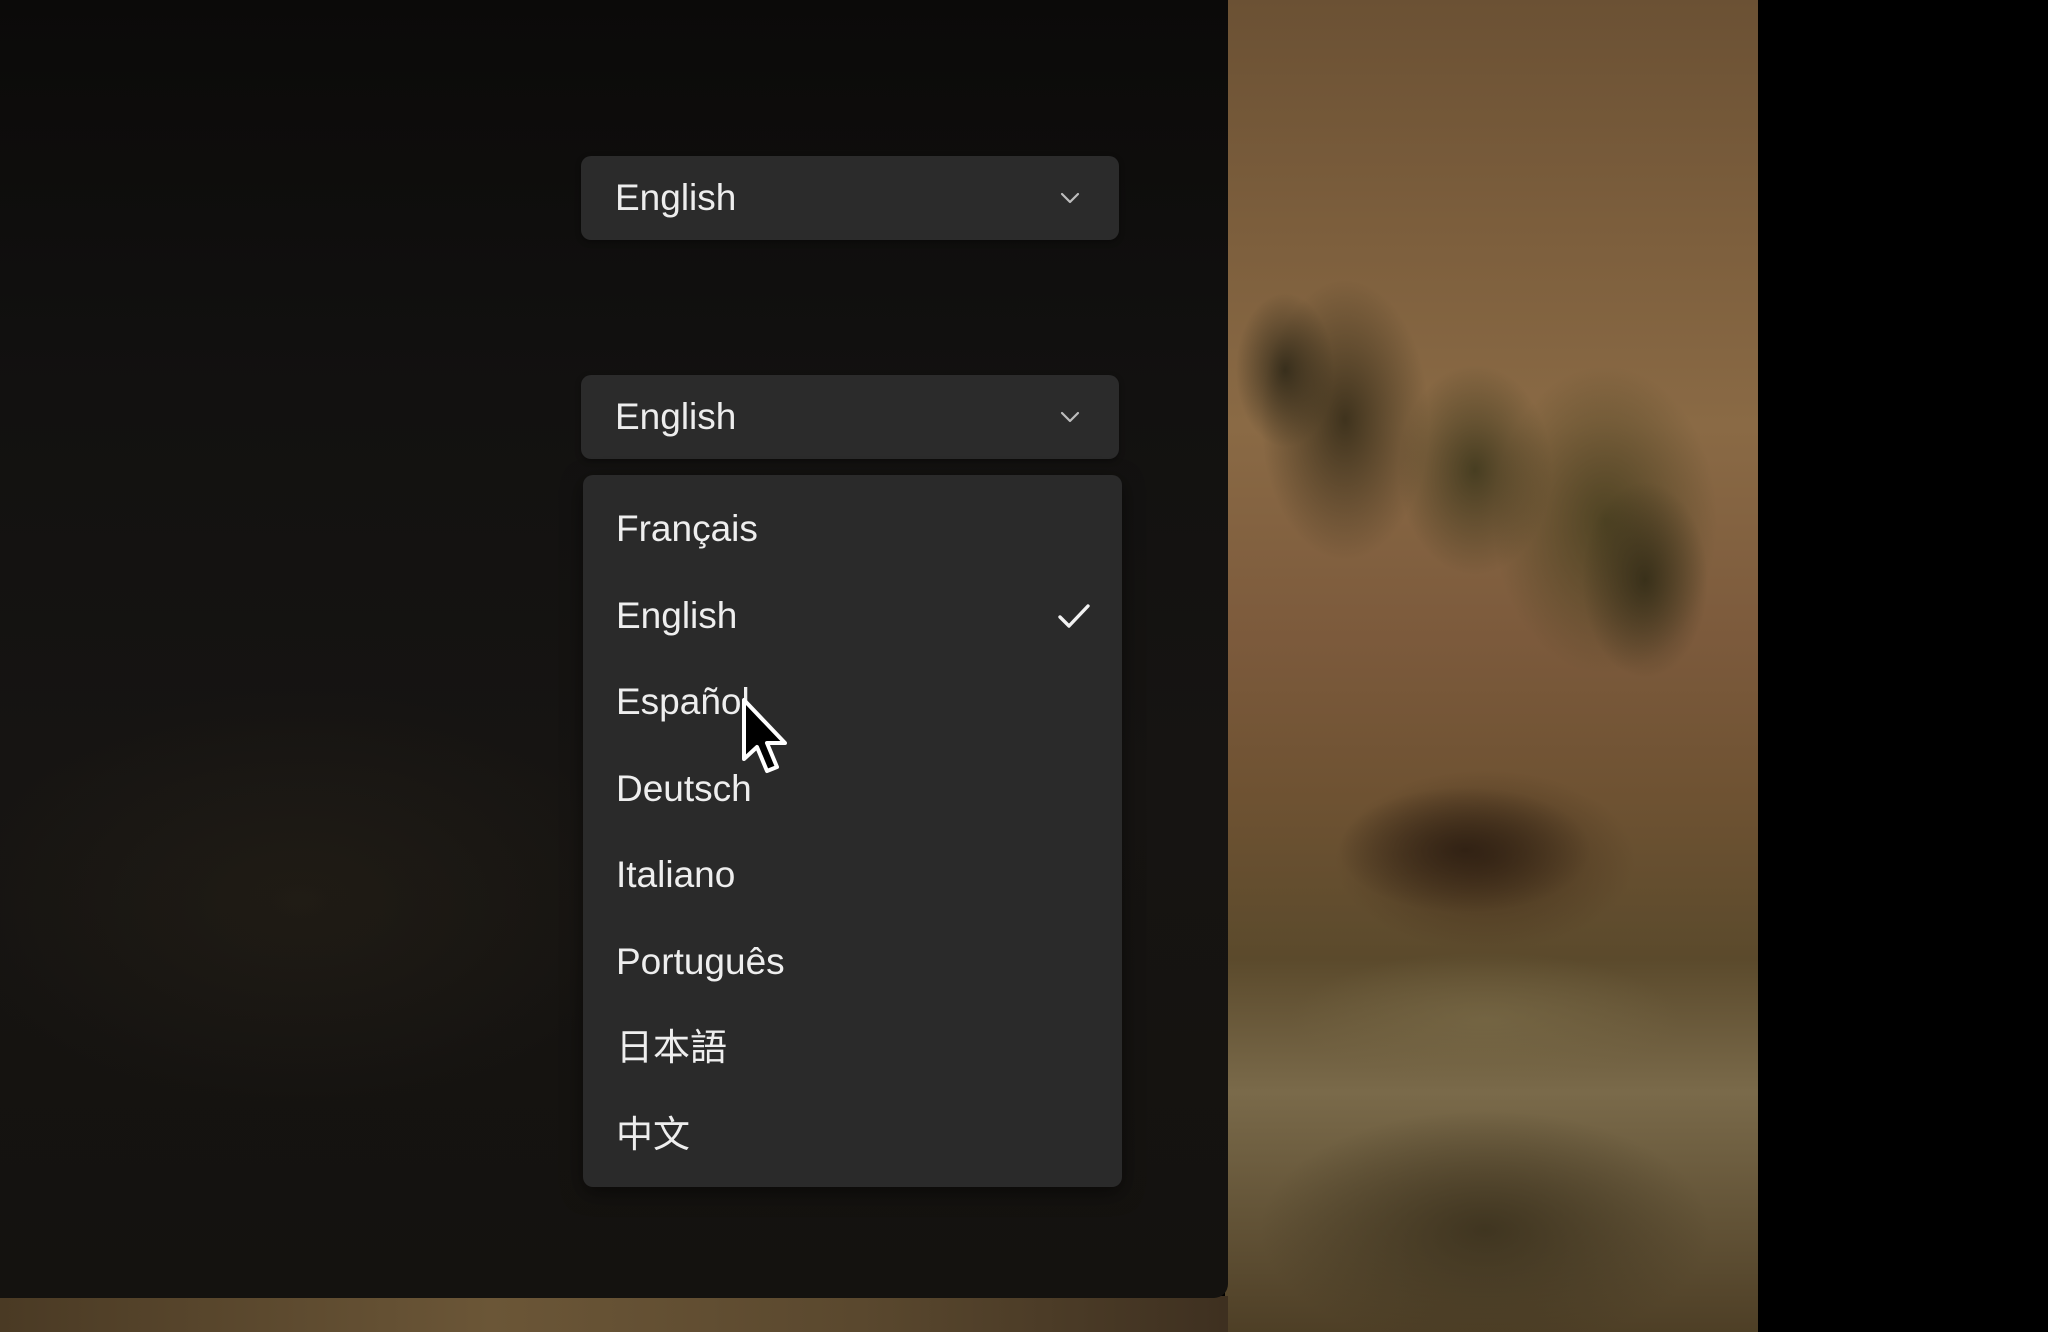 The image size is (2048, 1332). What do you see at coordinates (687, 528) in the screenshot?
I see `menu-item-label: Français` at bounding box center [687, 528].